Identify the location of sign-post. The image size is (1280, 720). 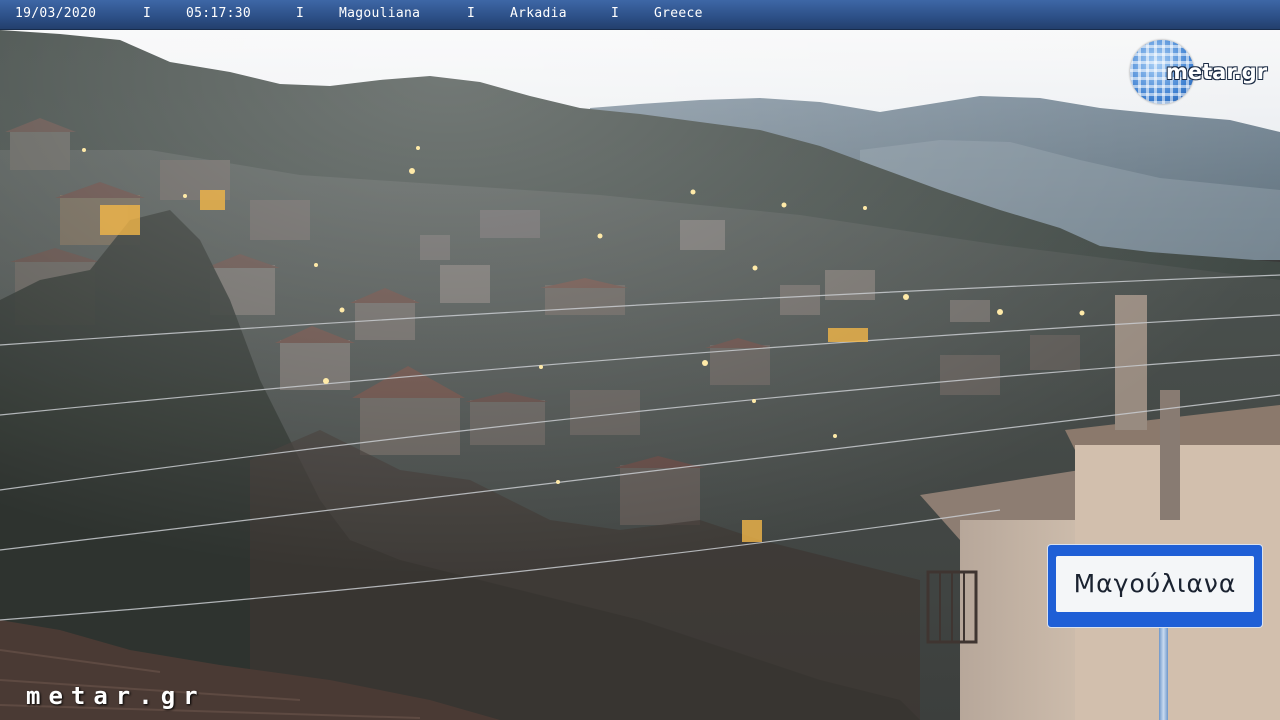
(1163, 673).